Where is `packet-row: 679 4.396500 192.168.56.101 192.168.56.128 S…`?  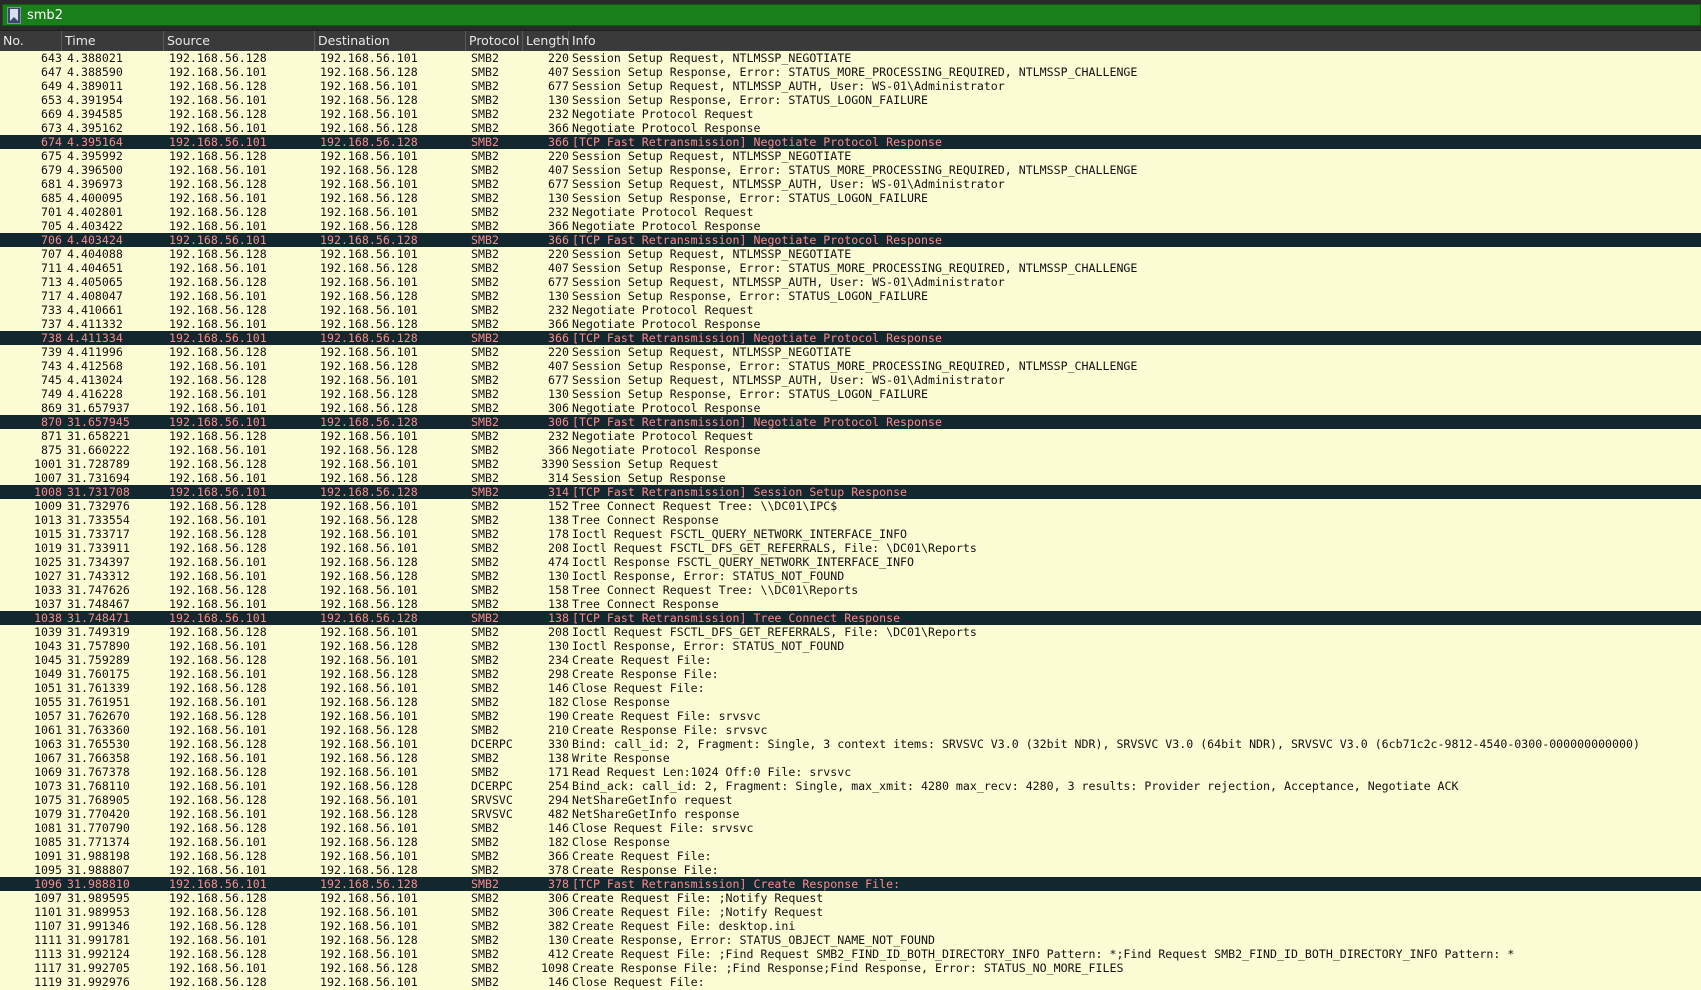 packet-row: 679 4.396500 192.168.56.101 192.168.56.128 S… is located at coordinates (850, 170).